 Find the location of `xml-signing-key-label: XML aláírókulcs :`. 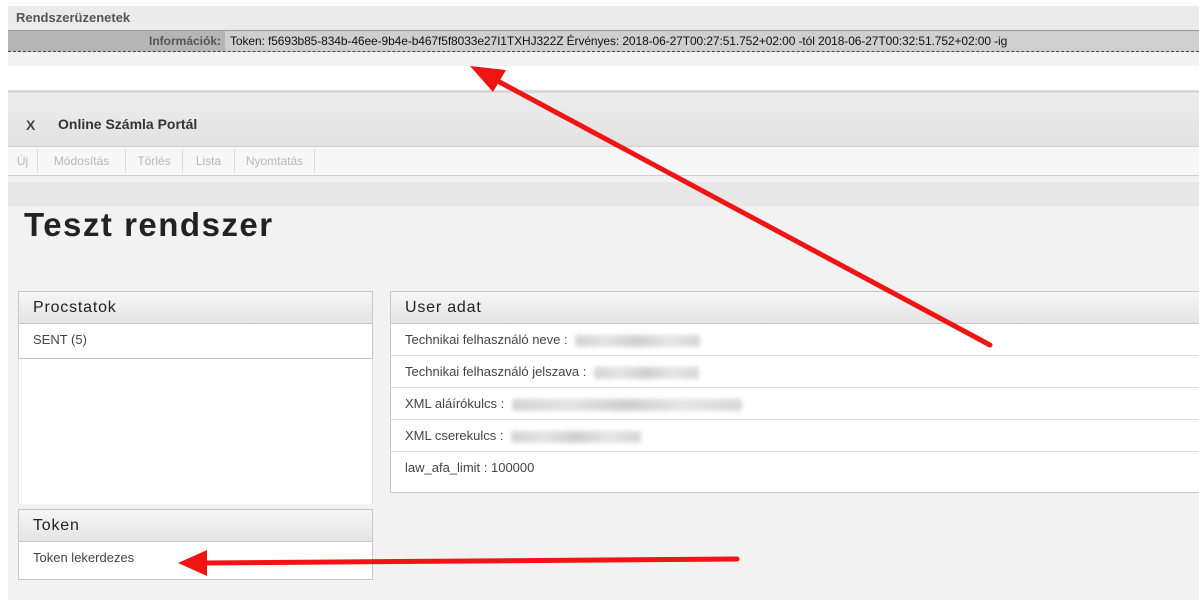

xml-signing-key-label: XML aláírókulcs : is located at coordinates (455, 403).